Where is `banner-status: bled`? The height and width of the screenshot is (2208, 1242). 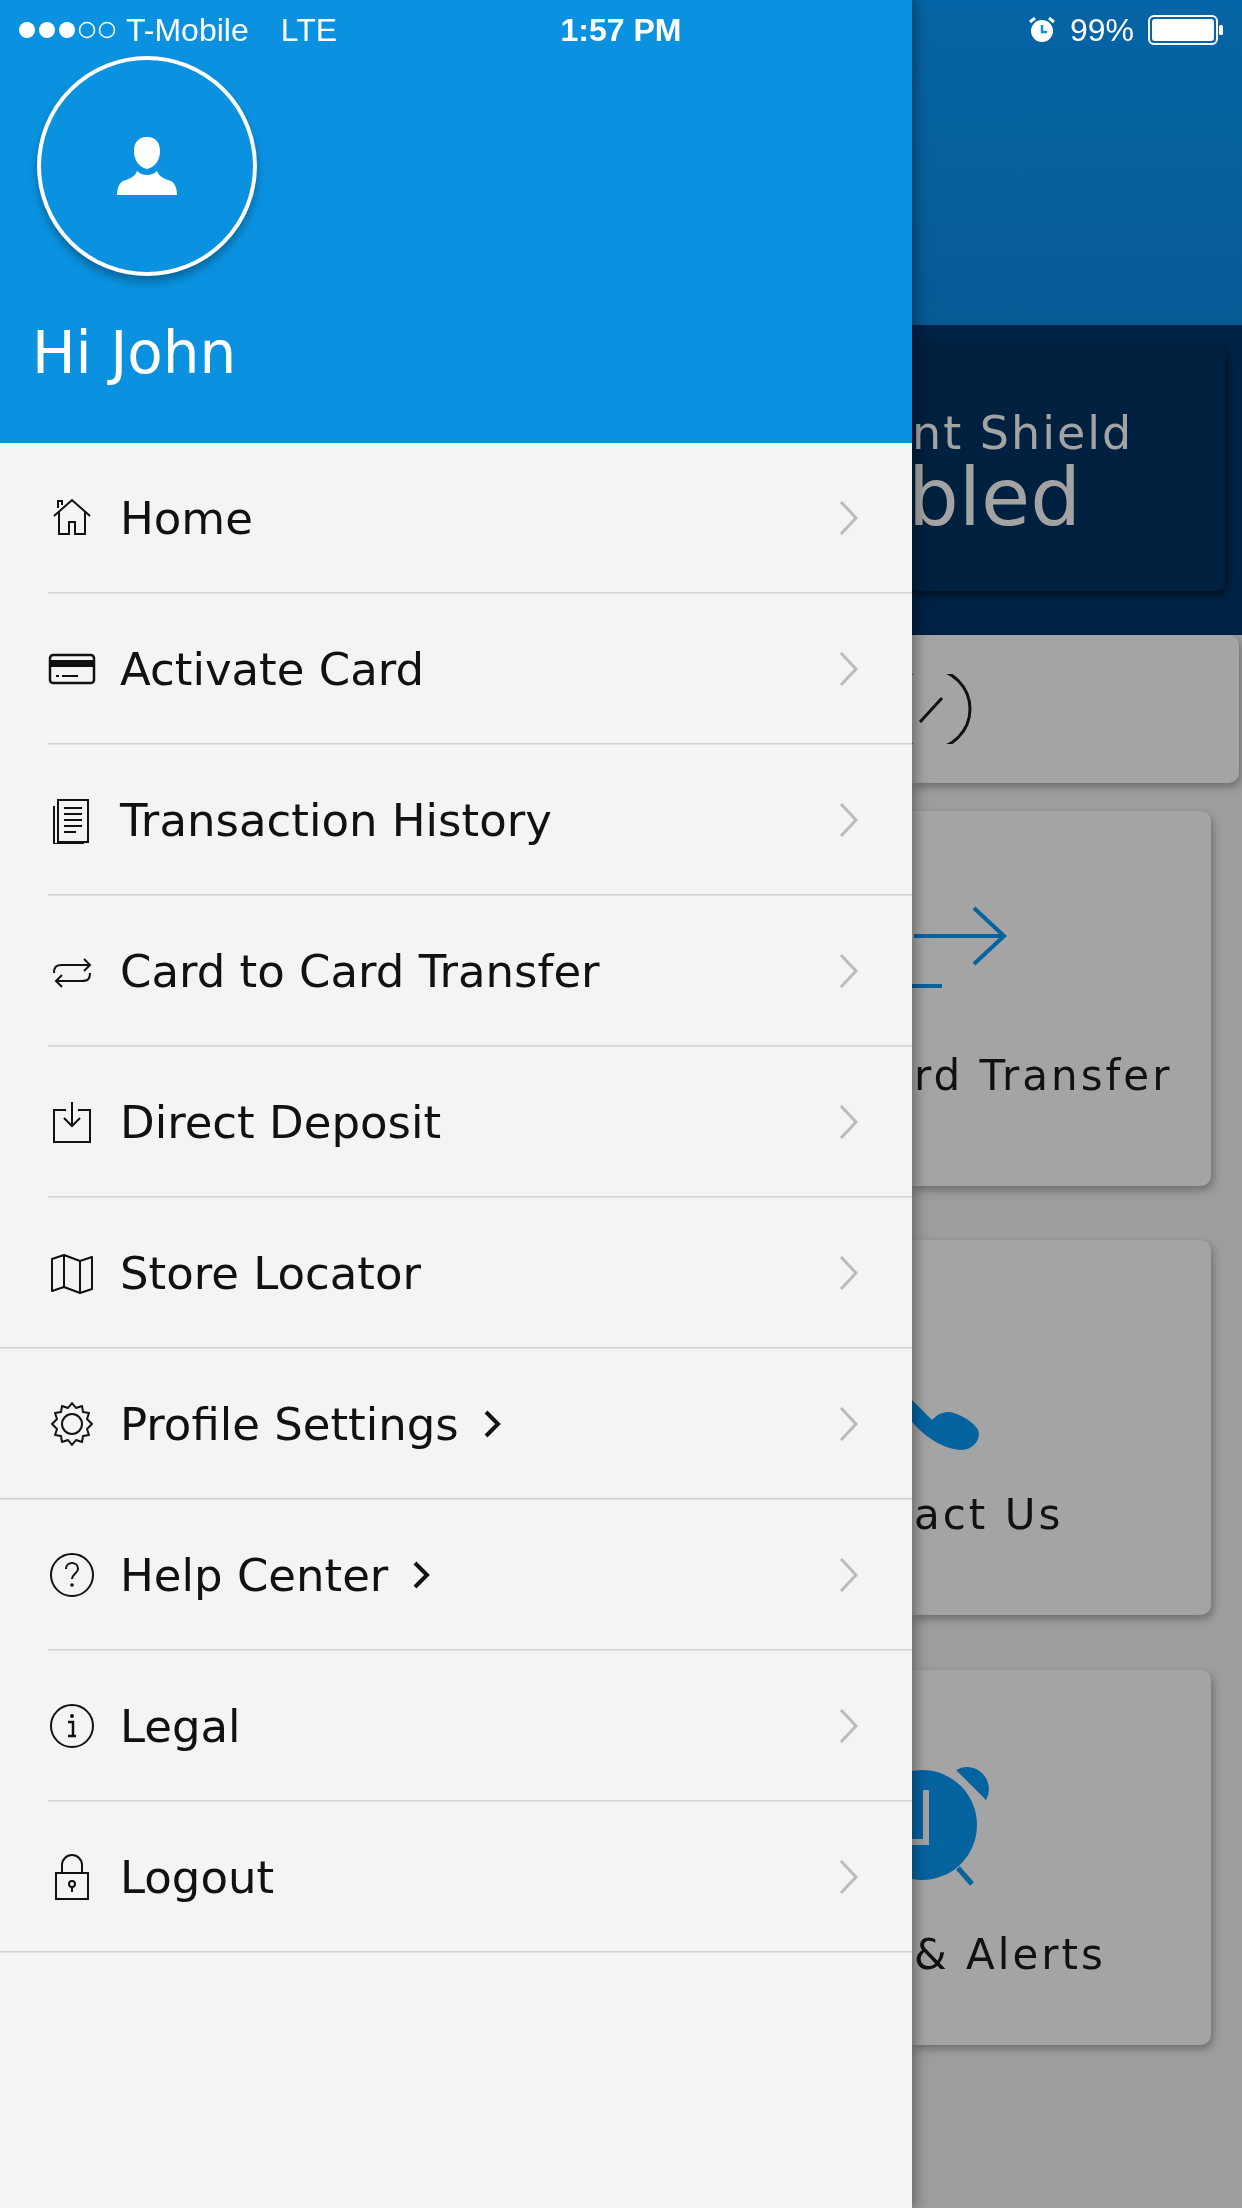 banner-status: bled is located at coordinates (997, 498).